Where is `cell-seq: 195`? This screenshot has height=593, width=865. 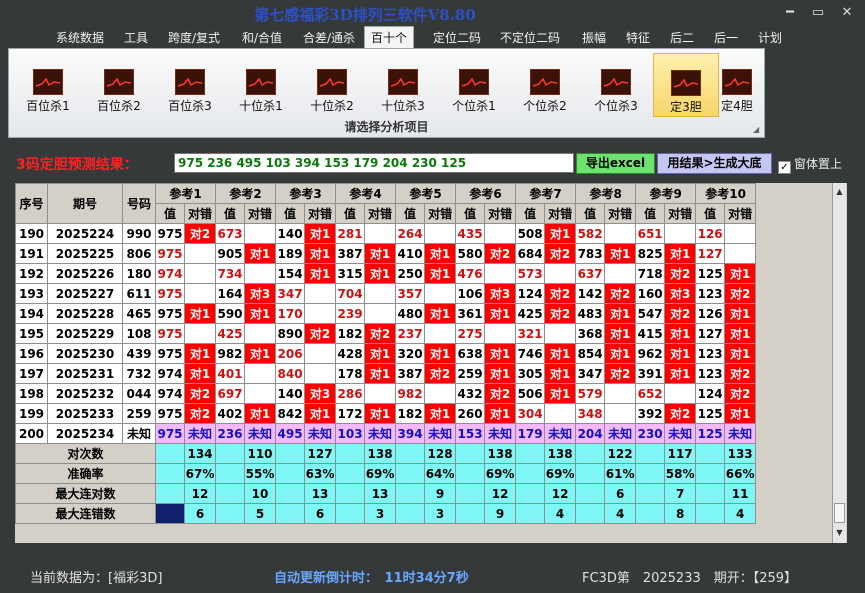
cell-seq: 195 is located at coordinates (31, 333).